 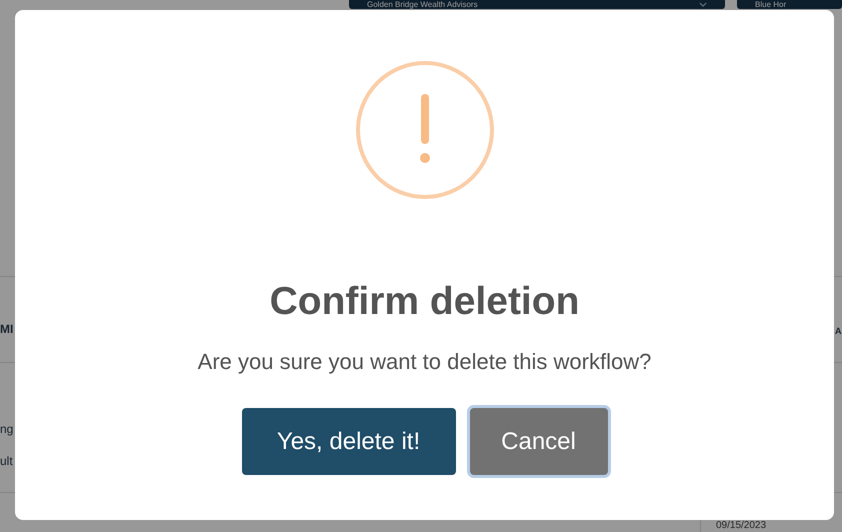 What do you see at coordinates (741, 526) in the screenshot?
I see `table-cell: 09/15/2023` at bounding box center [741, 526].